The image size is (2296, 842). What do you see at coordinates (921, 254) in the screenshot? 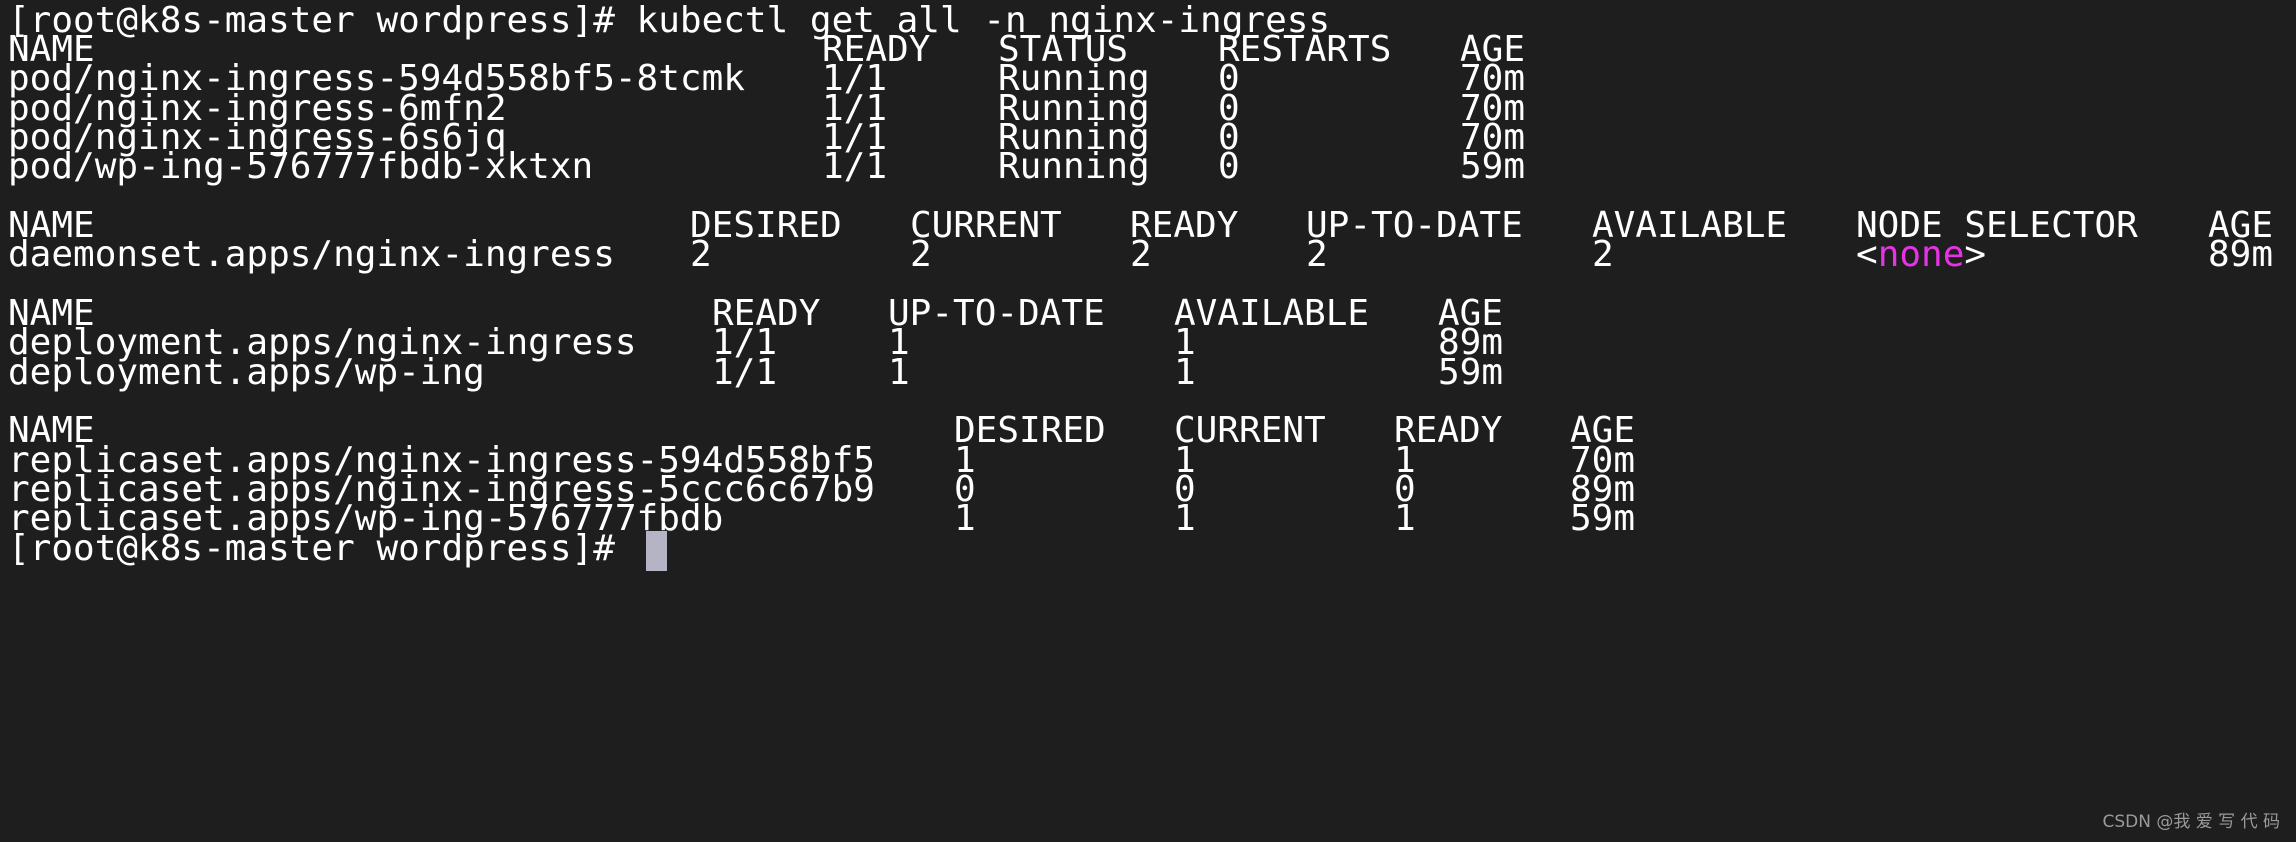
I see `daemonset-current: 2` at bounding box center [921, 254].